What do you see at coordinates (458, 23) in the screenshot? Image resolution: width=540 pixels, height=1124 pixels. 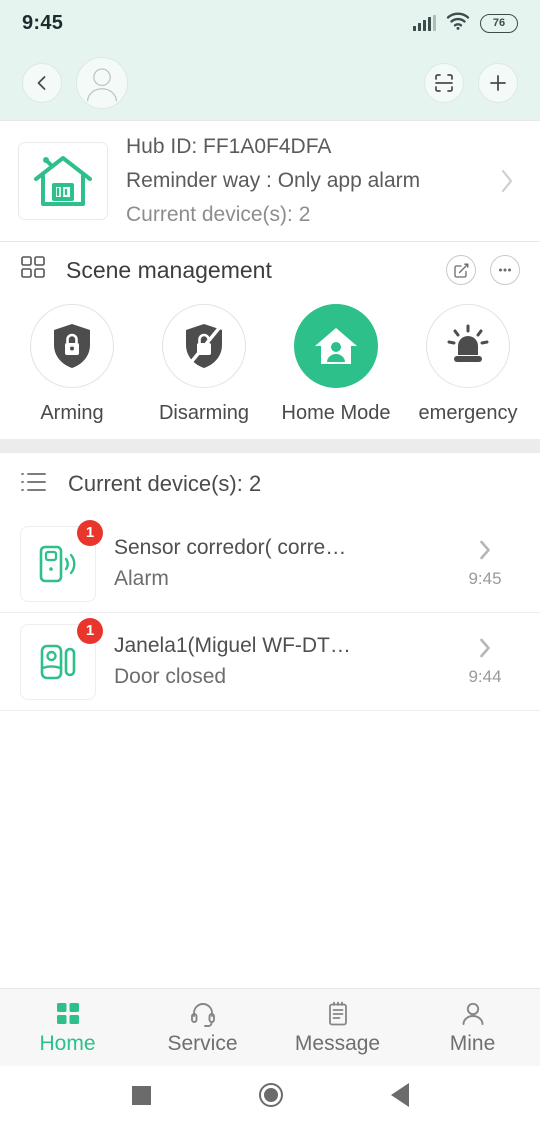 I see `wifi-icon` at bounding box center [458, 23].